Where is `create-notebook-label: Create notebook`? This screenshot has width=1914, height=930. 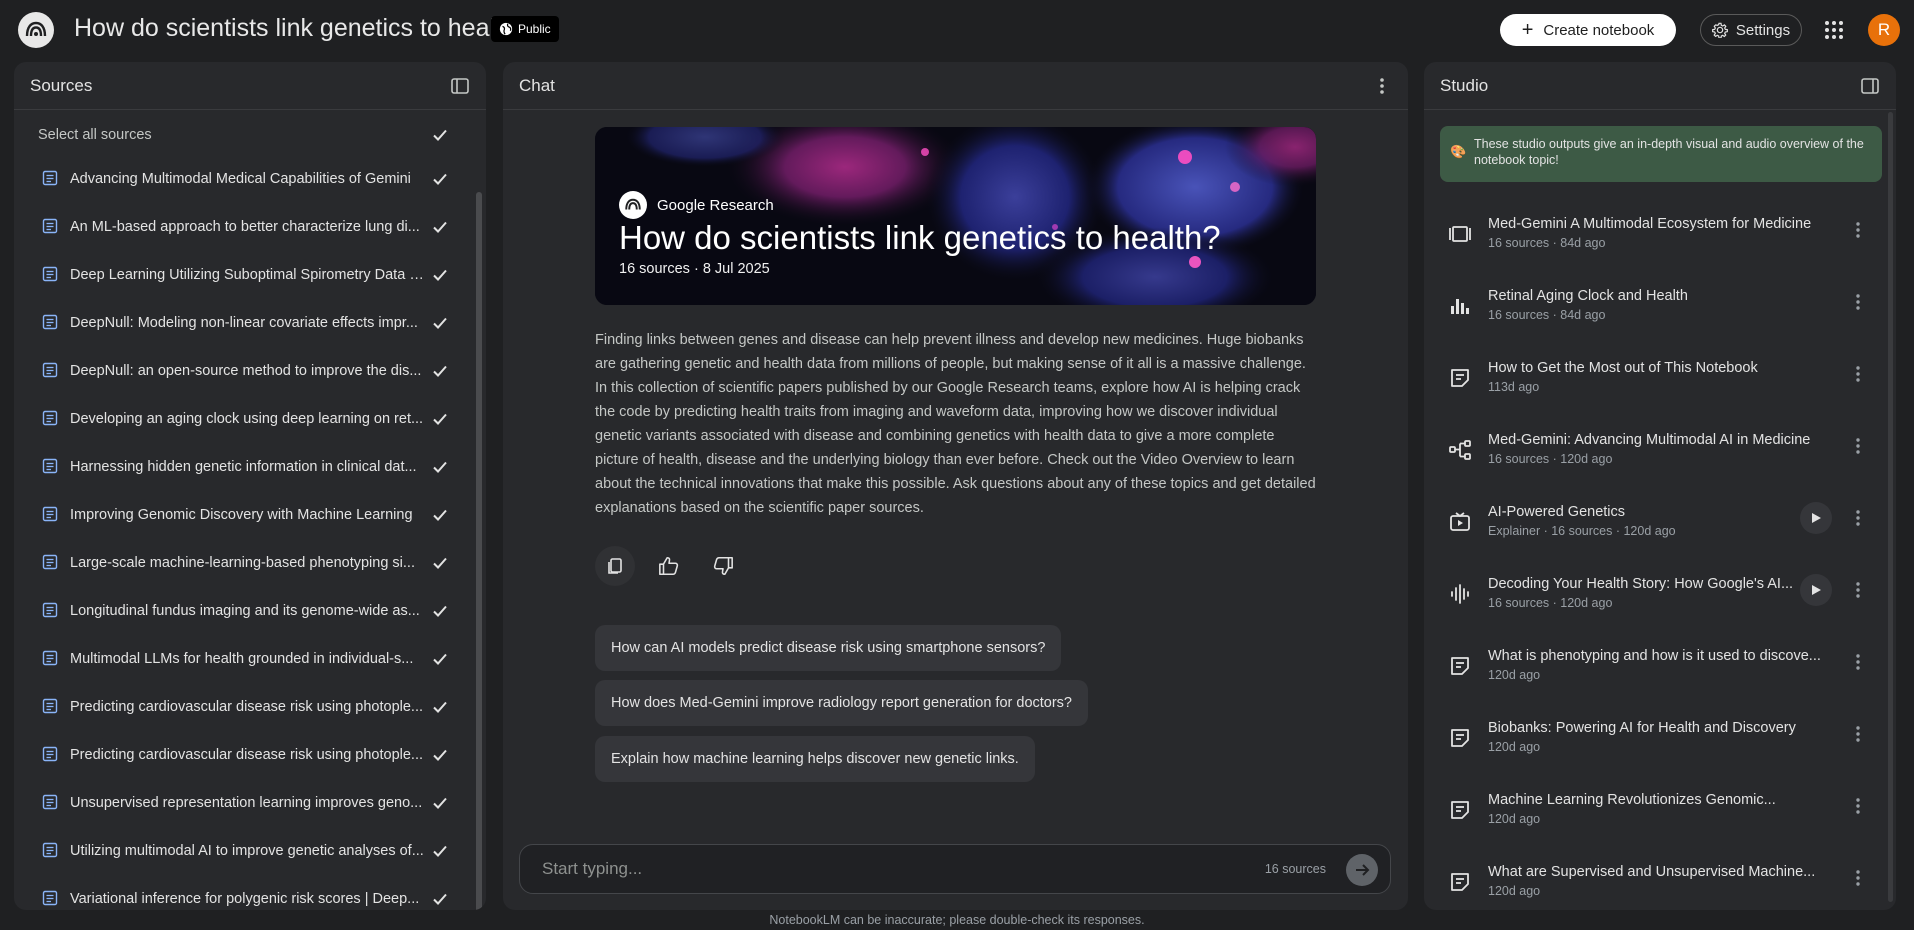
create-notebook-label: Create notebook is located at coordinates (1599, 30).